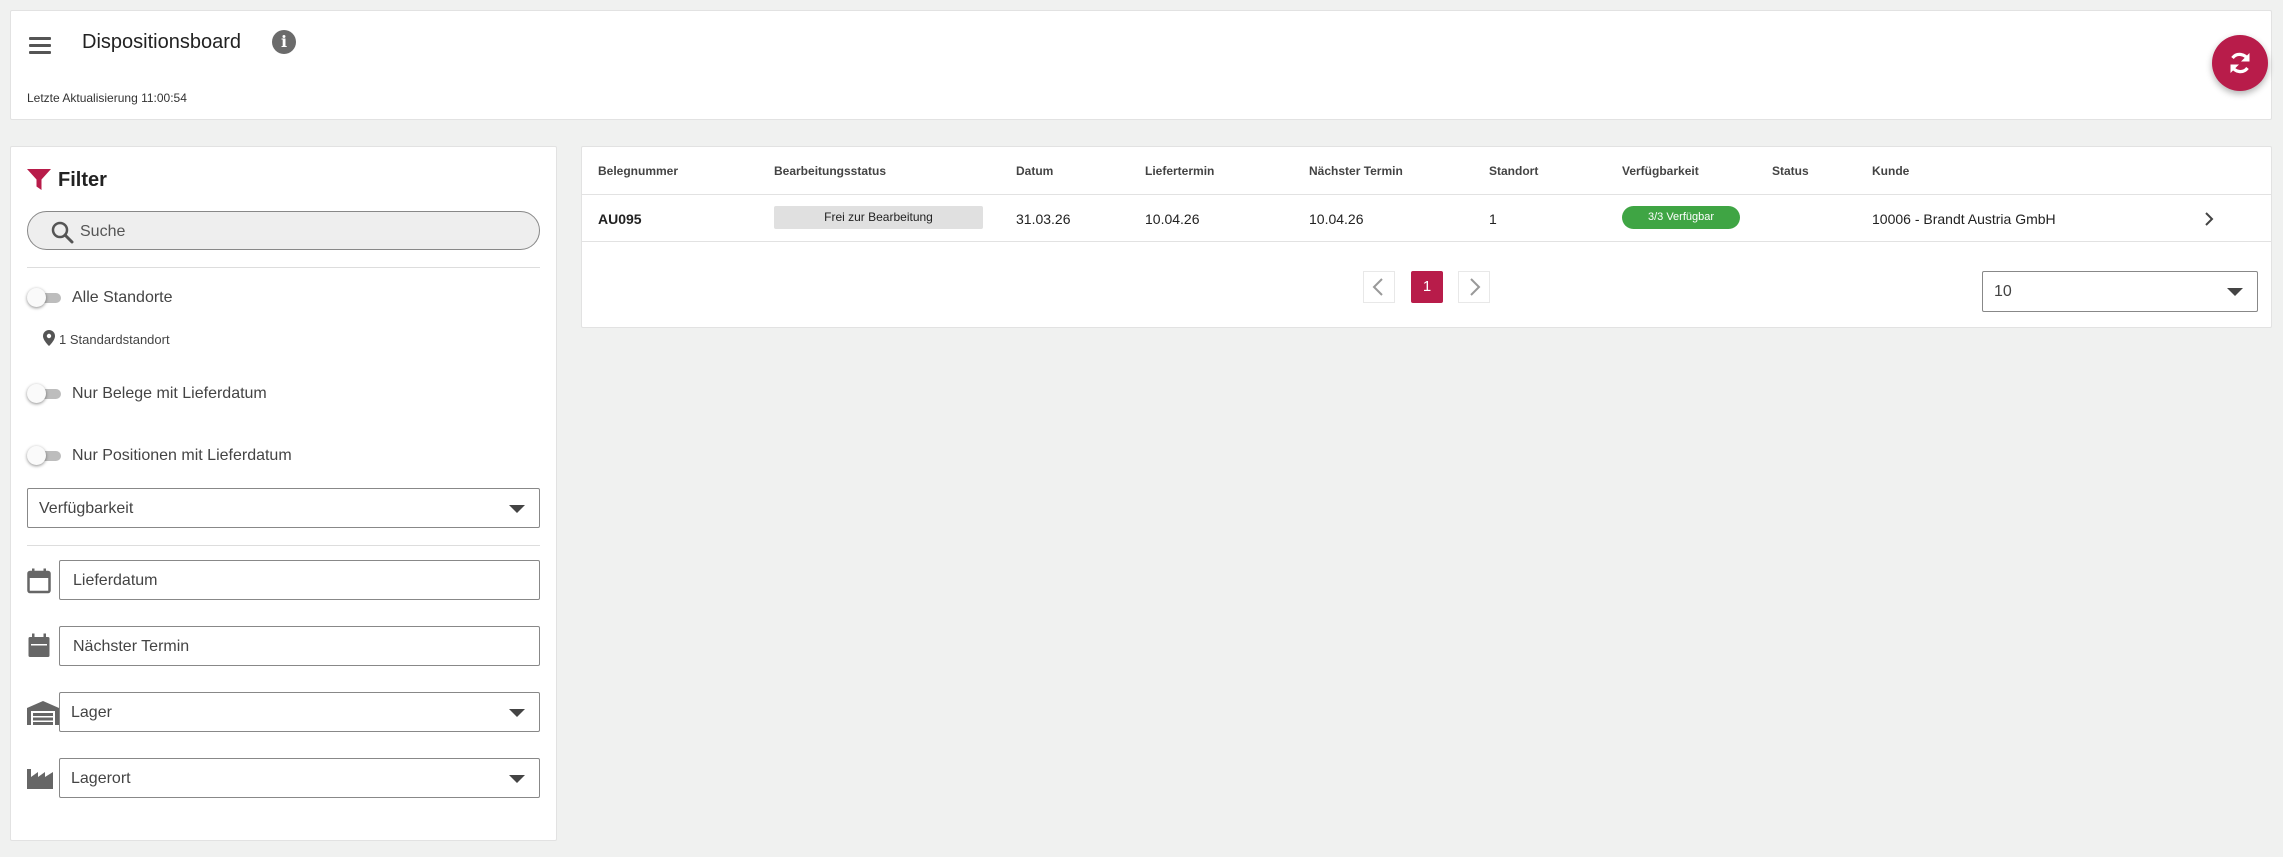 The height and width of the screenshot is (857, 2283). What do you see at coordinates (620, 219) in the screenshot?
I see `cell-belegnummer: AU095` at bounding box center [620, 219].